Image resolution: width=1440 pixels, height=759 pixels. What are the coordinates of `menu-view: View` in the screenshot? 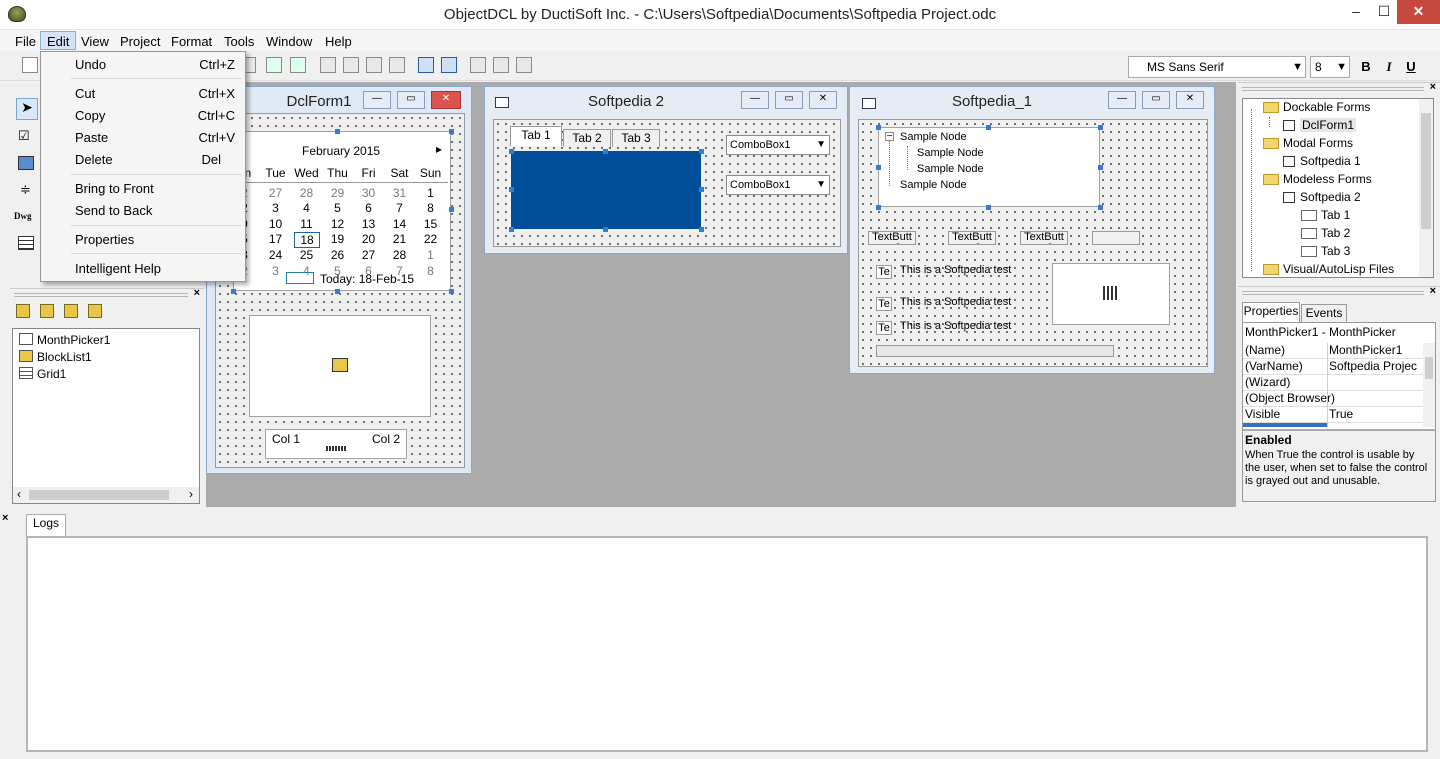 It's located at (95, 40).